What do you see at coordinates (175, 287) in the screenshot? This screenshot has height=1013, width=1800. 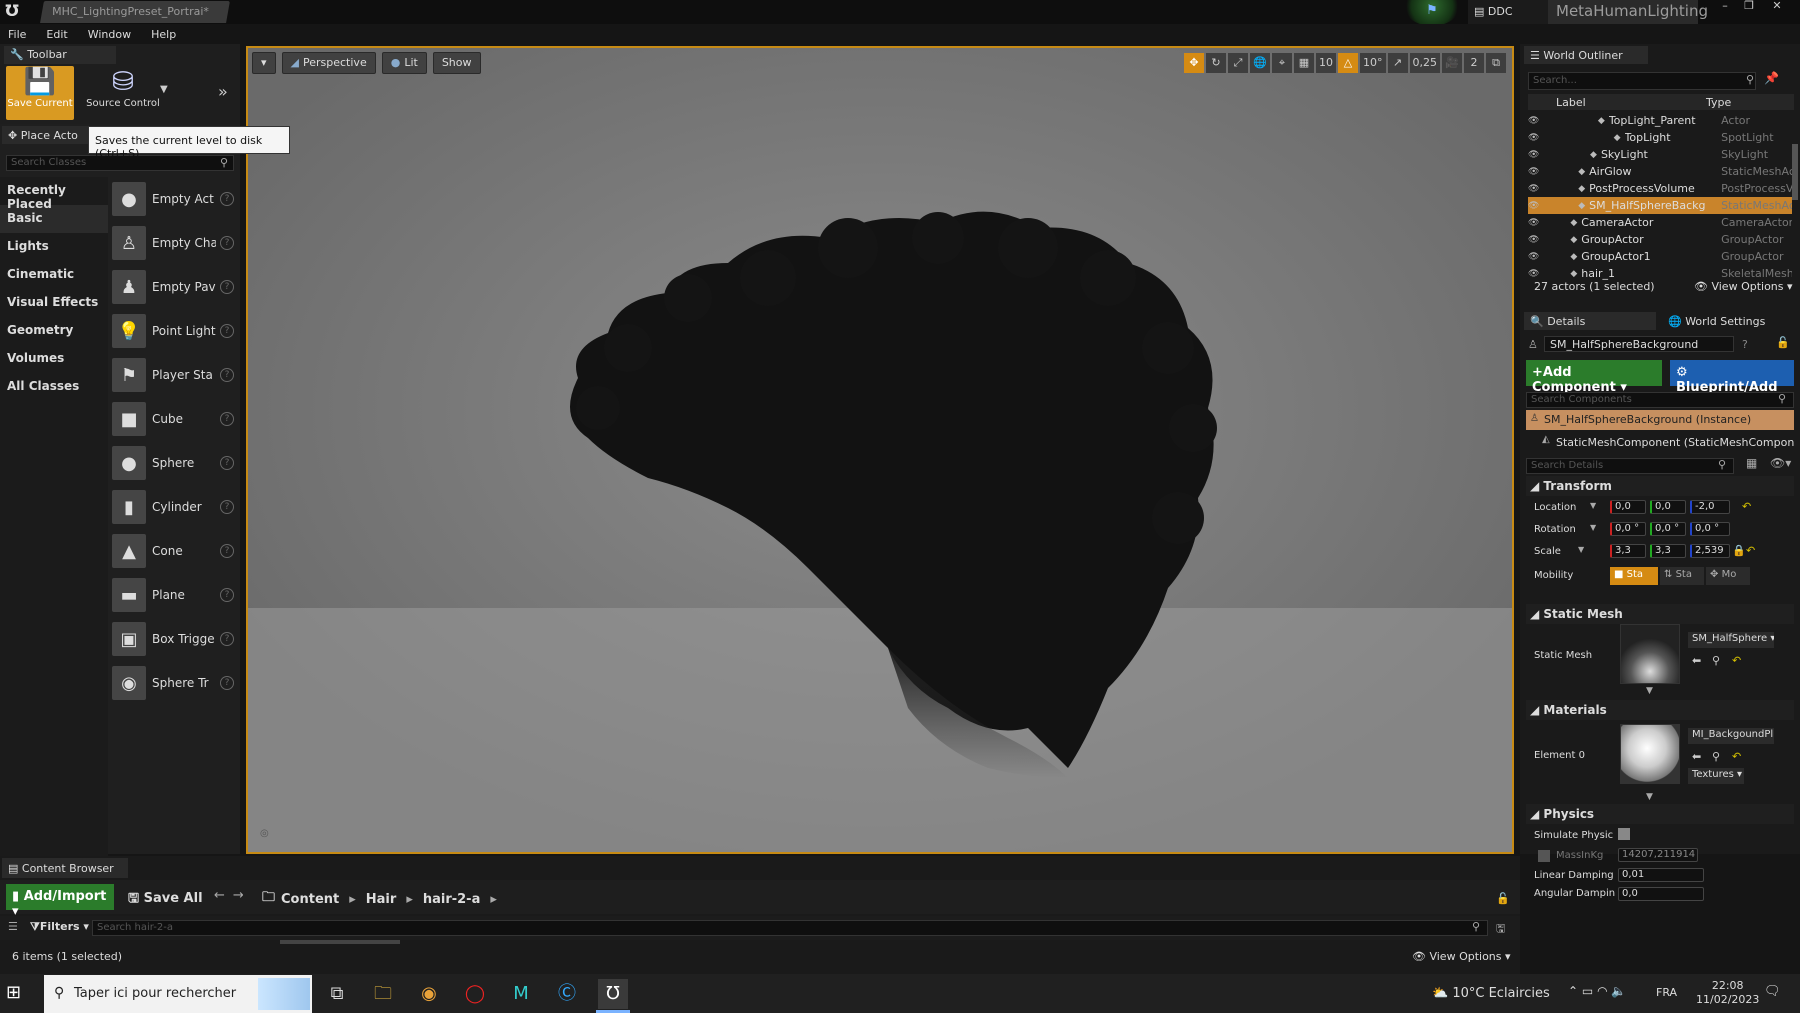 I see `actor-class-item: ♟ Empty Pav?` at bounding box center [175, 287].